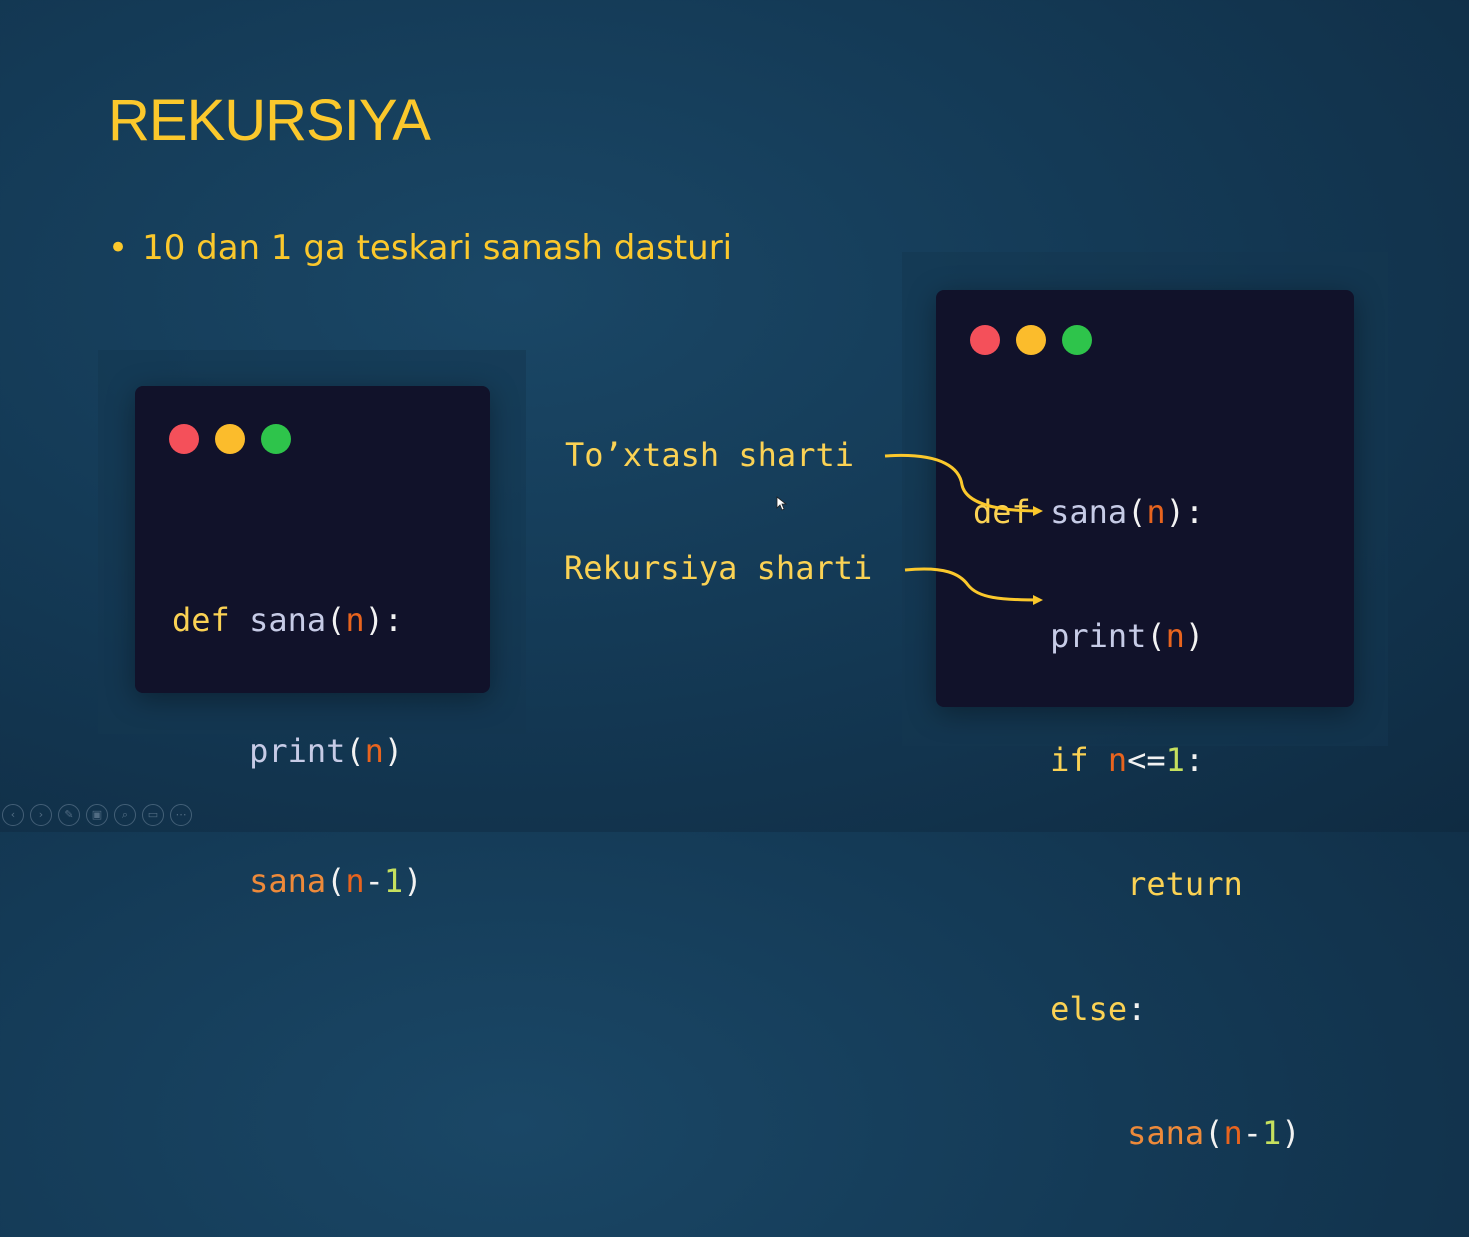 This screenshot has height=1237, width=1469. Describe the element at coordinates (782, 503) in the screenshot. I see `mouse-cursor-icon` at that location.